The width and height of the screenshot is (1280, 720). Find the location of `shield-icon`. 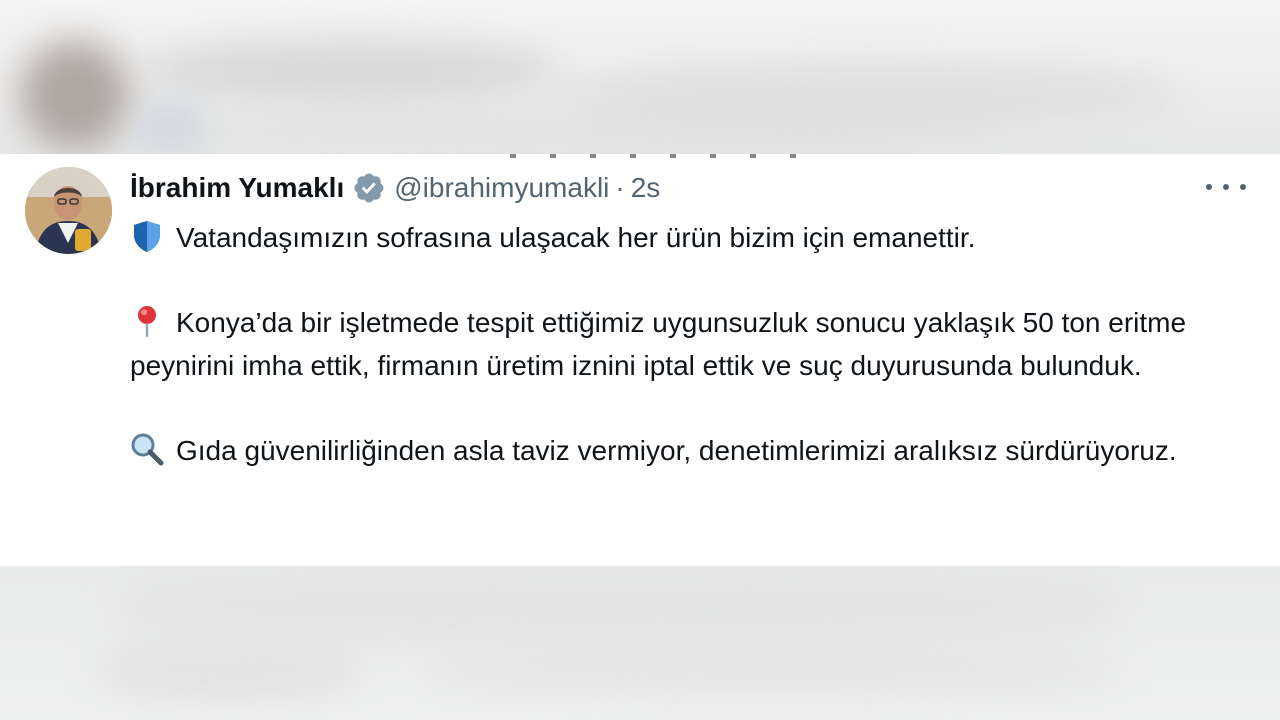

shield-icon is located at coordinates (147, 236).